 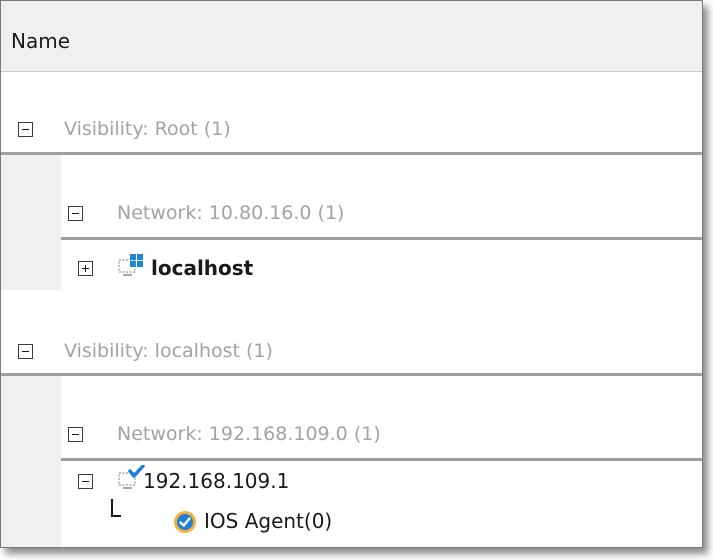 What do you see at coordinates (216, 481) in the screenshot?
I see `host-label: 192.168.109.1` at bounding box center [216, 481].